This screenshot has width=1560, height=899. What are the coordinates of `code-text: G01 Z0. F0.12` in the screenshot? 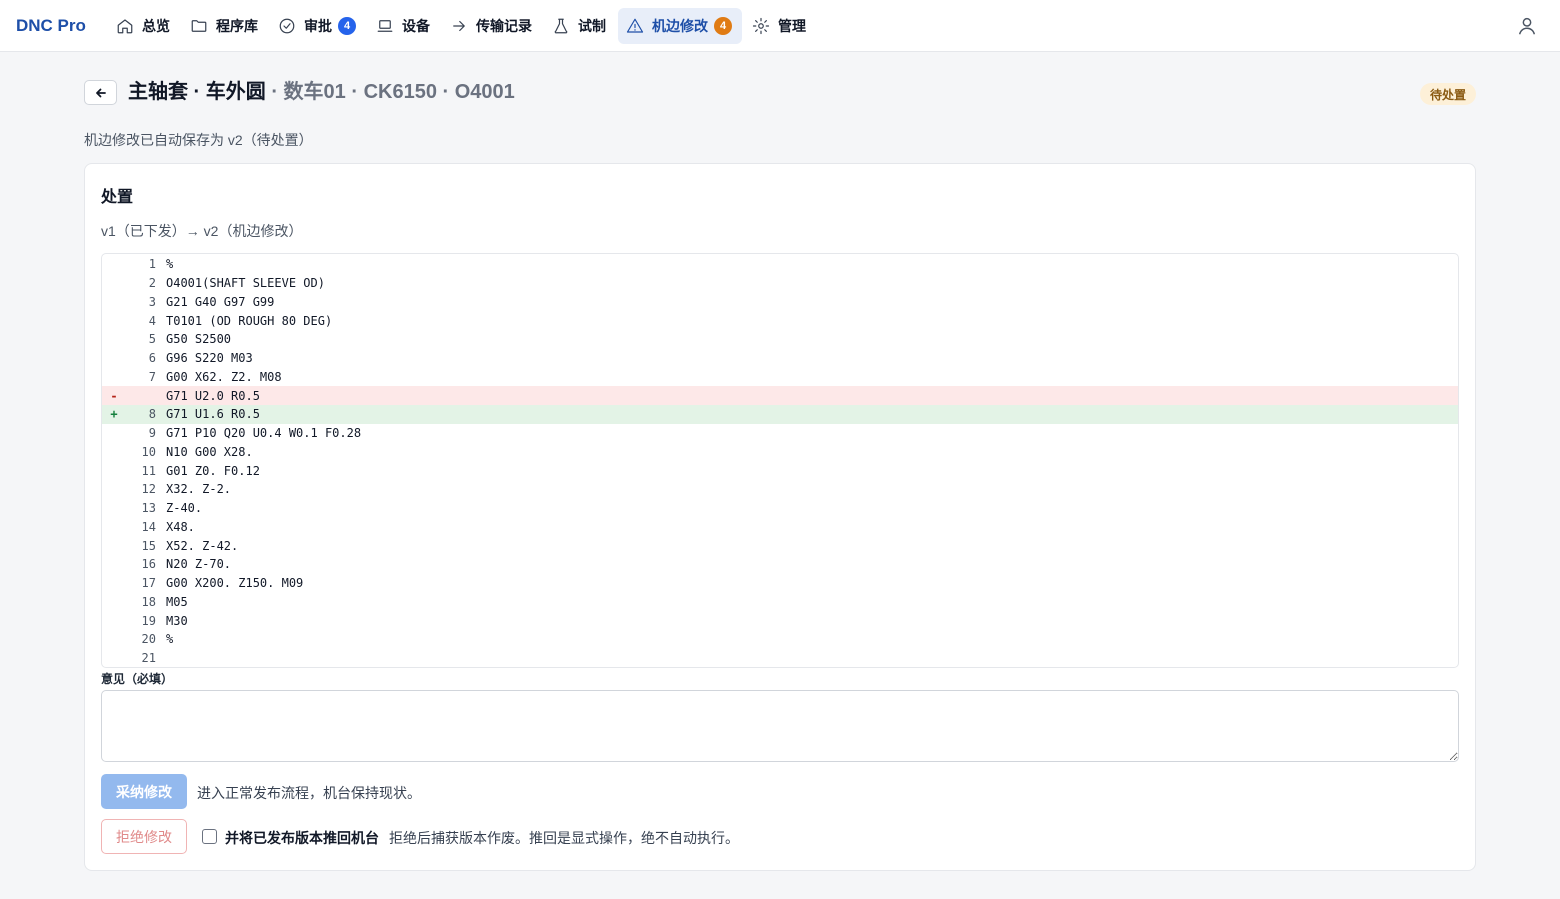 It's located at (213, 470).